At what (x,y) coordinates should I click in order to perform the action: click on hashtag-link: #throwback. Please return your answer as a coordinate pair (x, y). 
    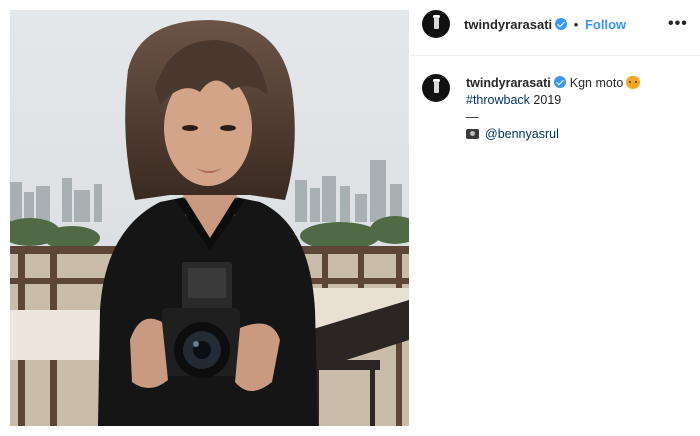
    Looking at the image, I should click on (498, 100).